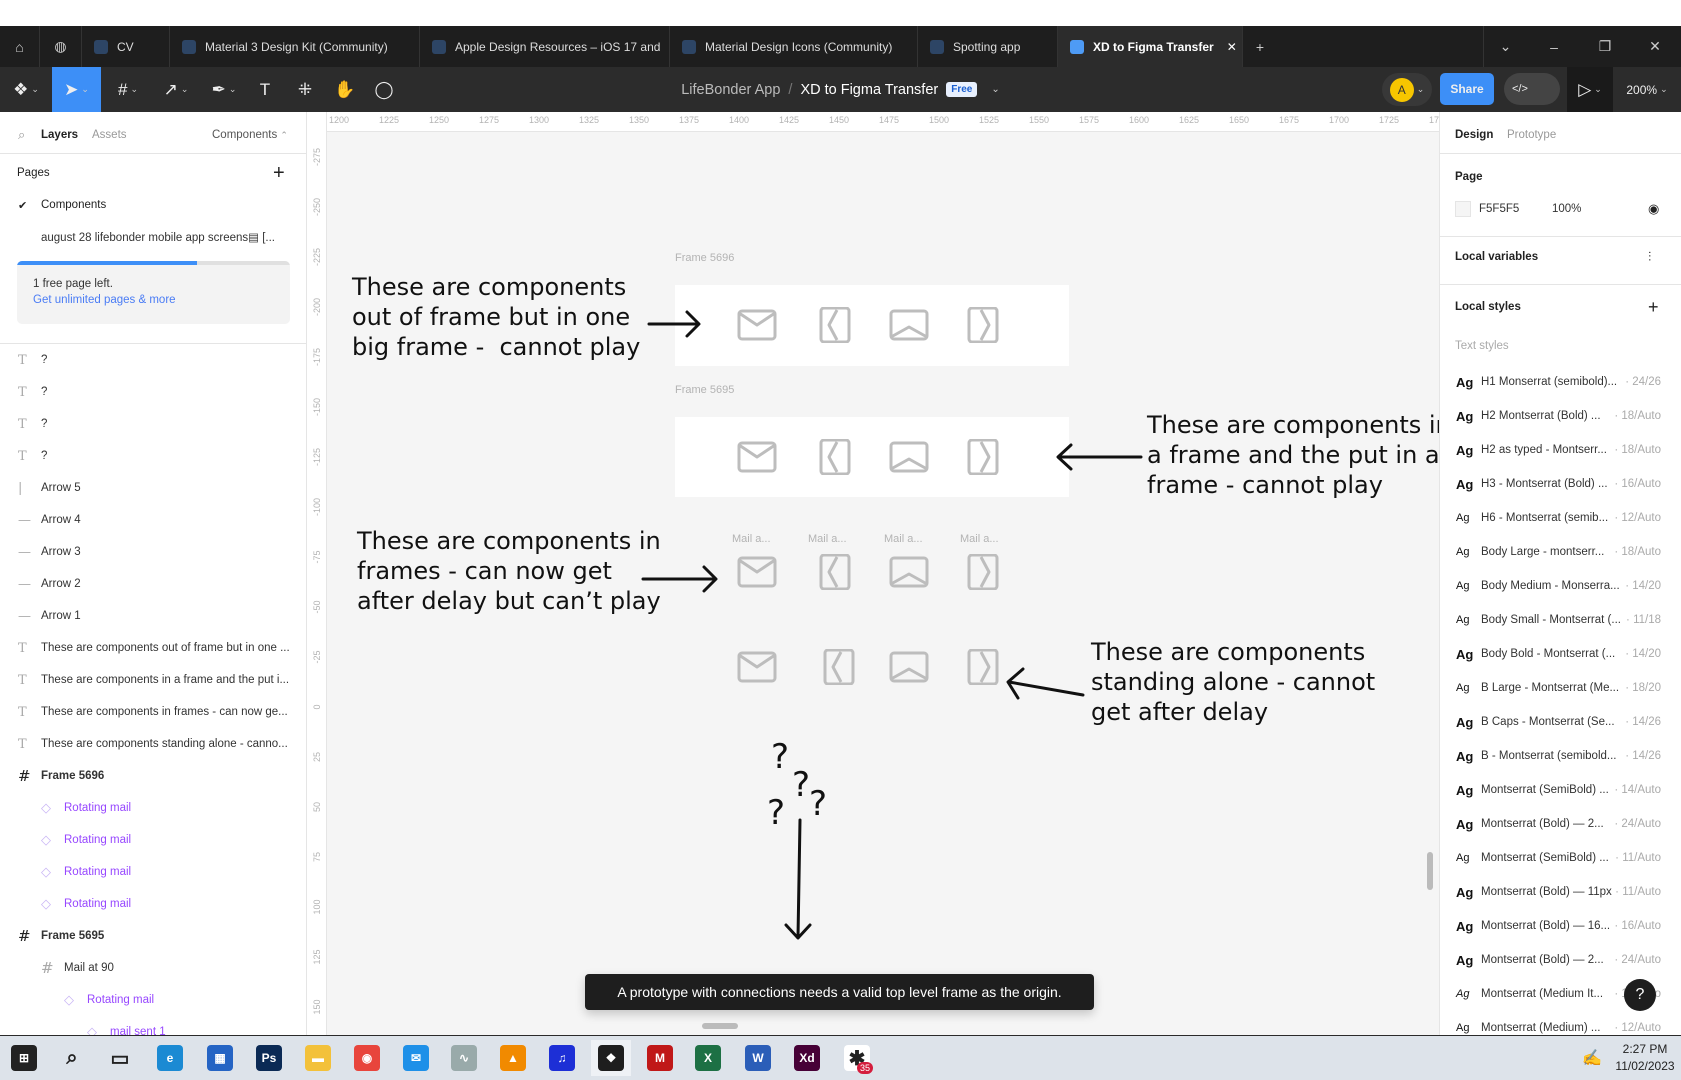 The image size is (1681, 1080). I want to click on taskbar-excel: X, so click(708, 1058).